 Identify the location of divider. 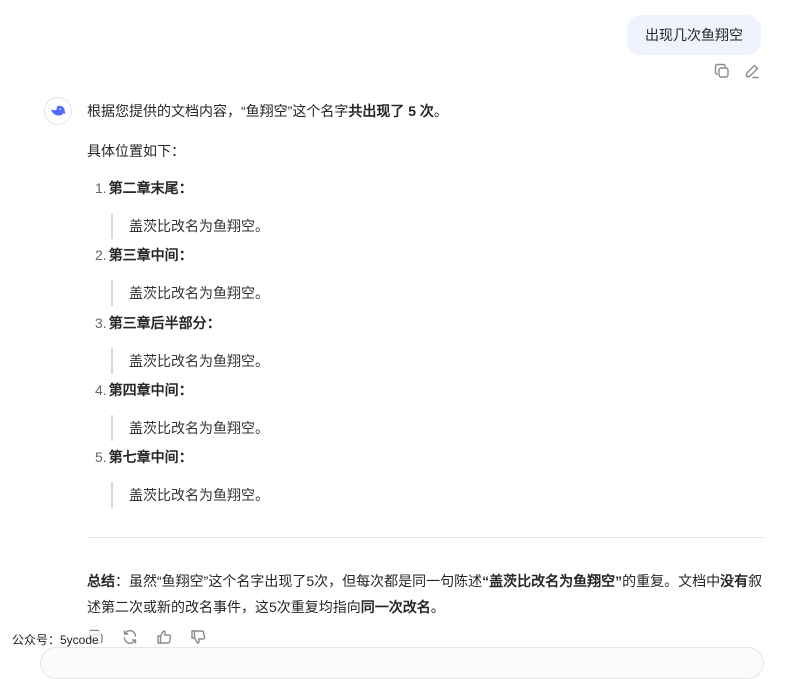
(426, 537).